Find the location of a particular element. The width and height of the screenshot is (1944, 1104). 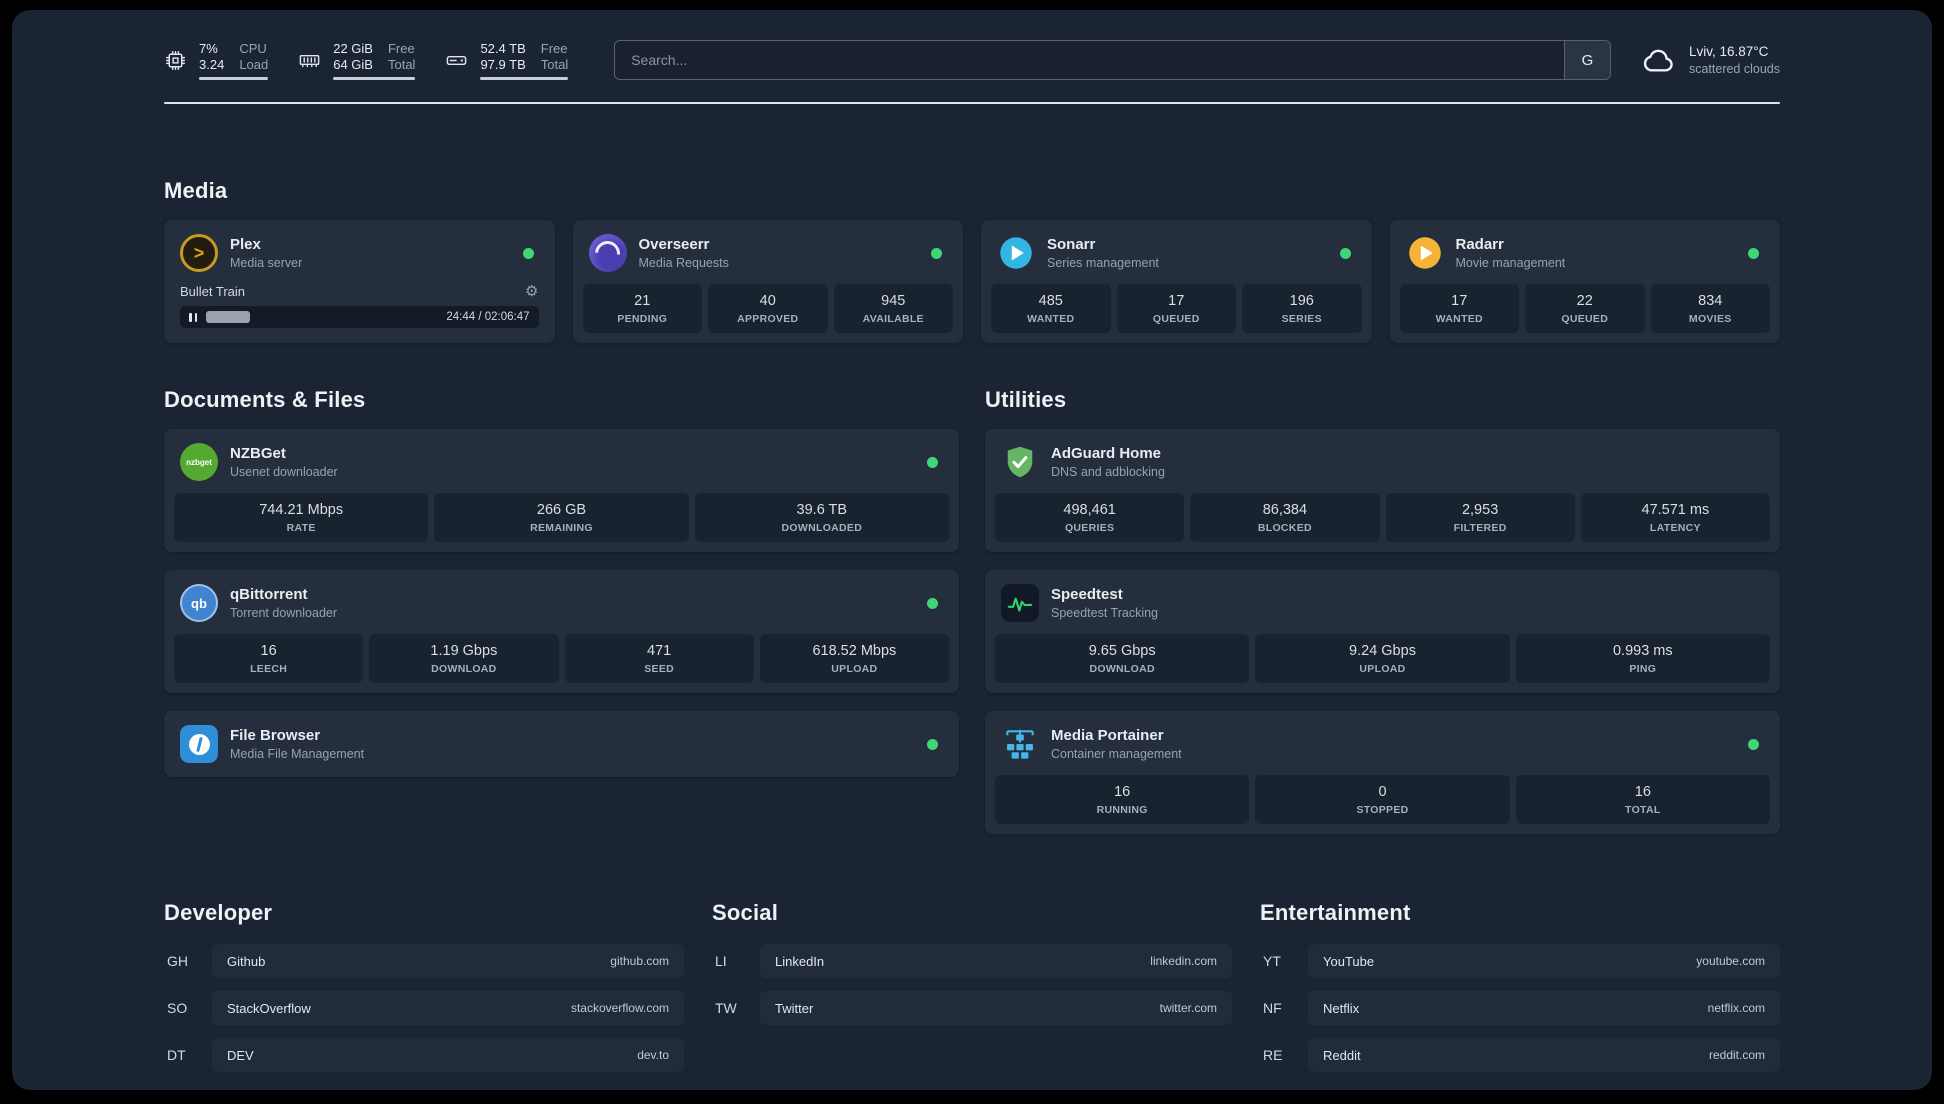

service-link-qbittorrent: qb qBittorrent Torrent downloader is located at coordinates (561, 607).